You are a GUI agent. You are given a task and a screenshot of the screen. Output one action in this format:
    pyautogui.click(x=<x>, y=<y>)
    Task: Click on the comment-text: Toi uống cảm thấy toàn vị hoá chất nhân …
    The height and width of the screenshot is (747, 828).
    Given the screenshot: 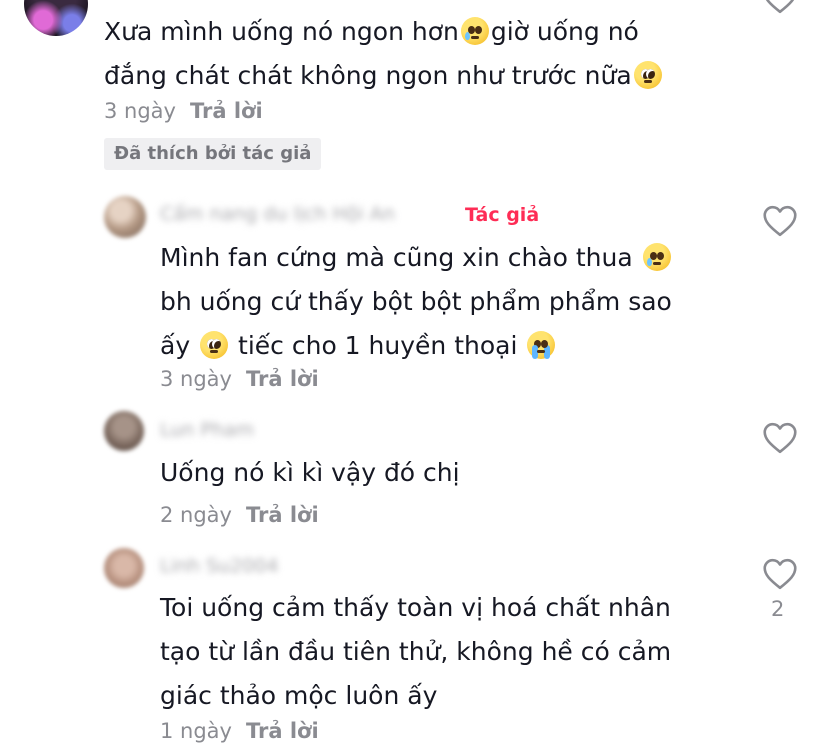 What is the action you would take?
    pyautogui.click(x=416, y=651)
    